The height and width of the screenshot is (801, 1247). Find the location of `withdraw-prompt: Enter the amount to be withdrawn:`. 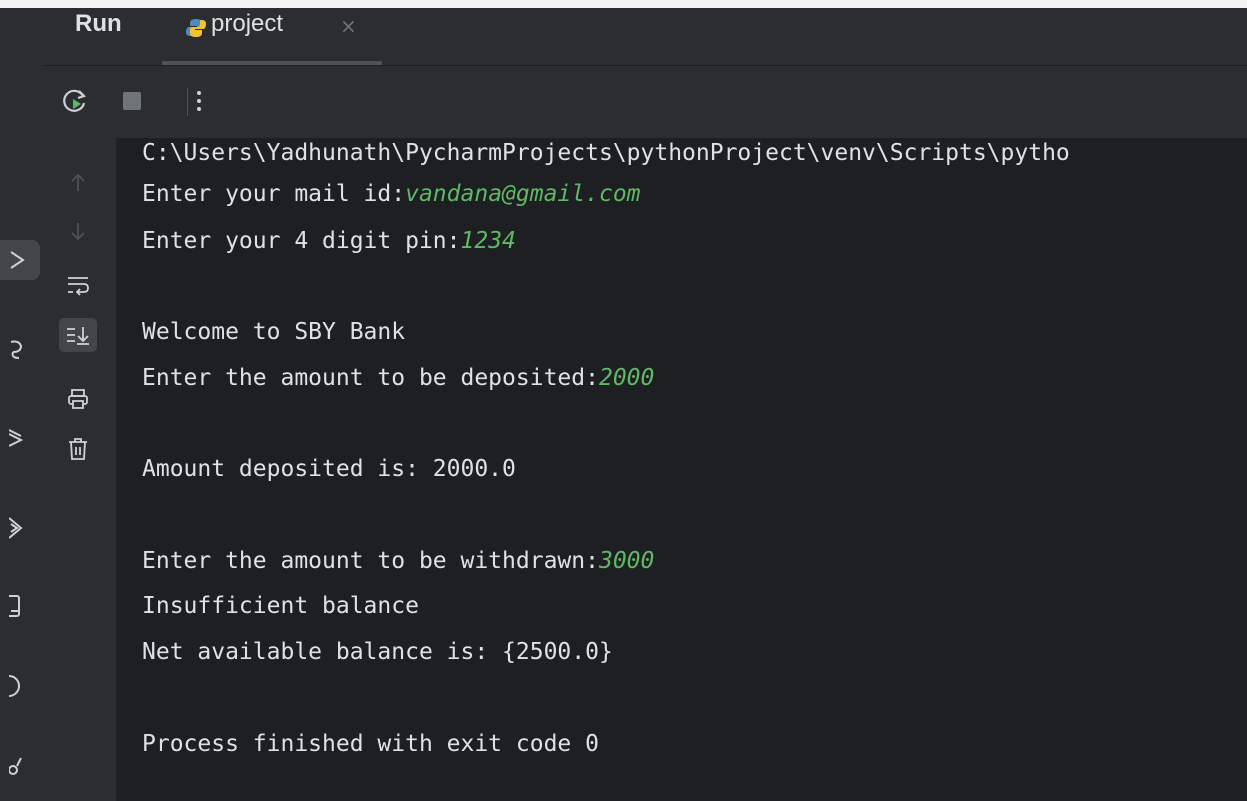

withdraw-prompt: Enter the amount to be withdrawn: is located at coordinates (370, 561).